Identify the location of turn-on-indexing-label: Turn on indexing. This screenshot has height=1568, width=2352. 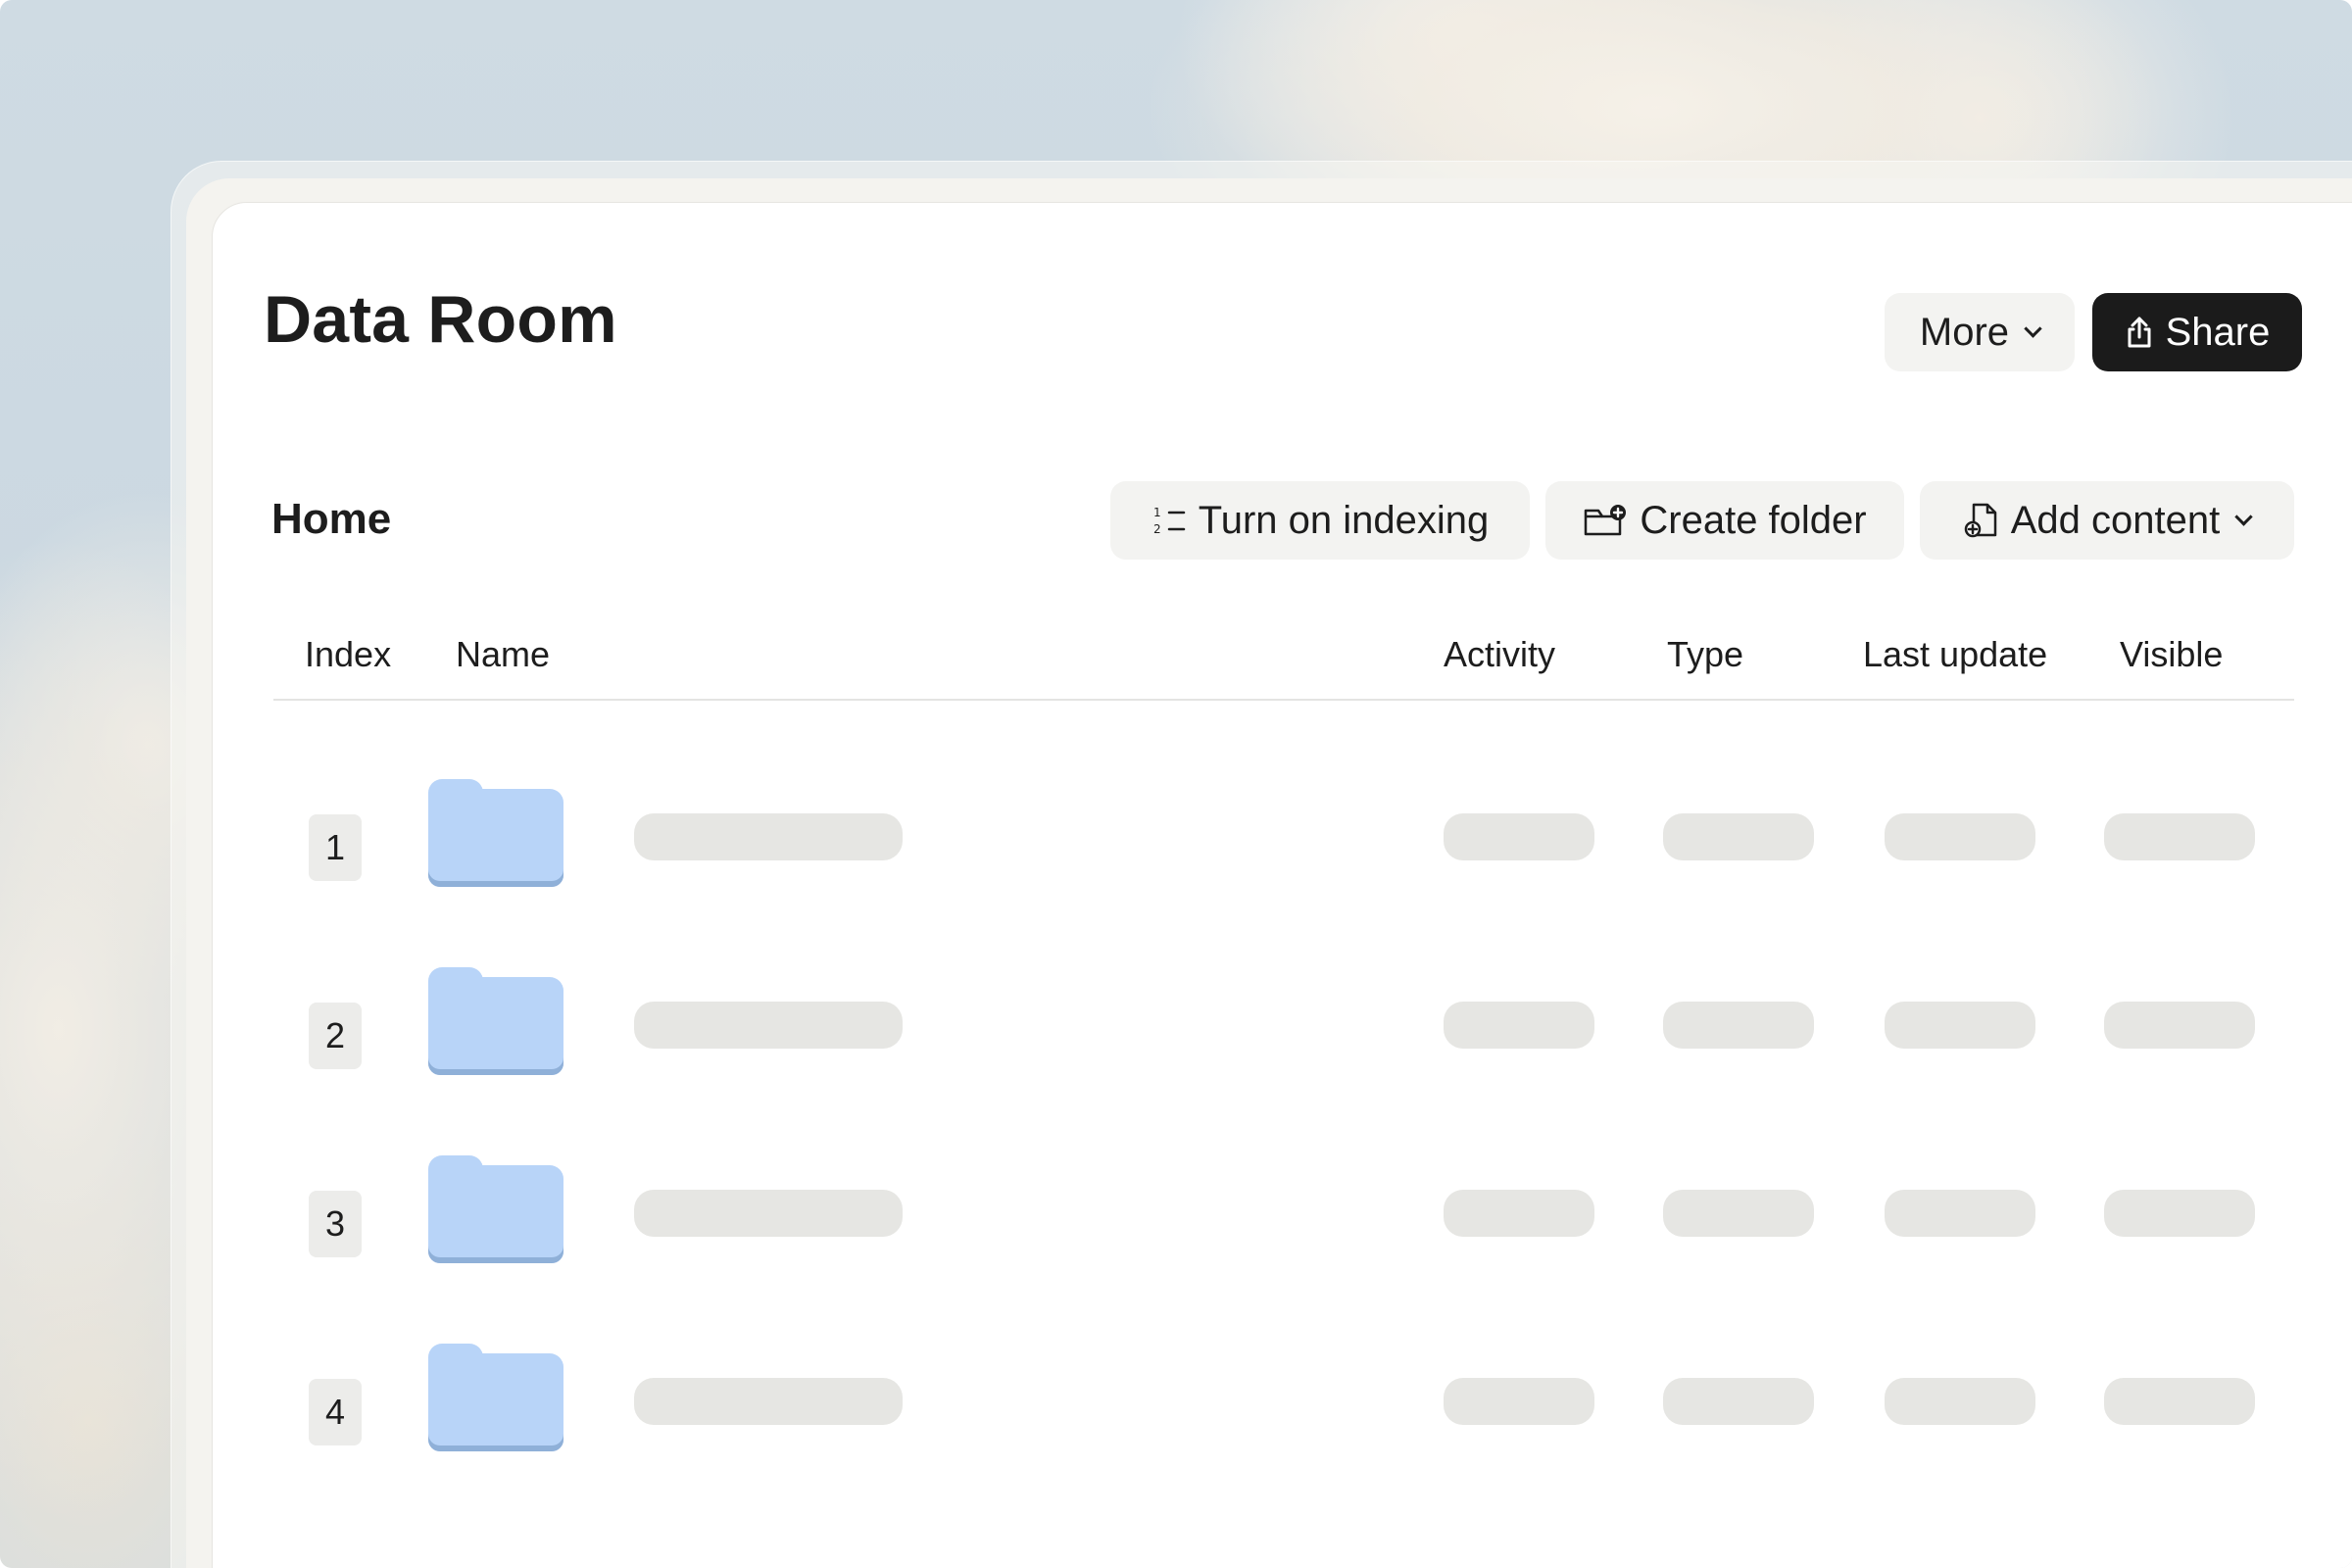
(1344, 520).